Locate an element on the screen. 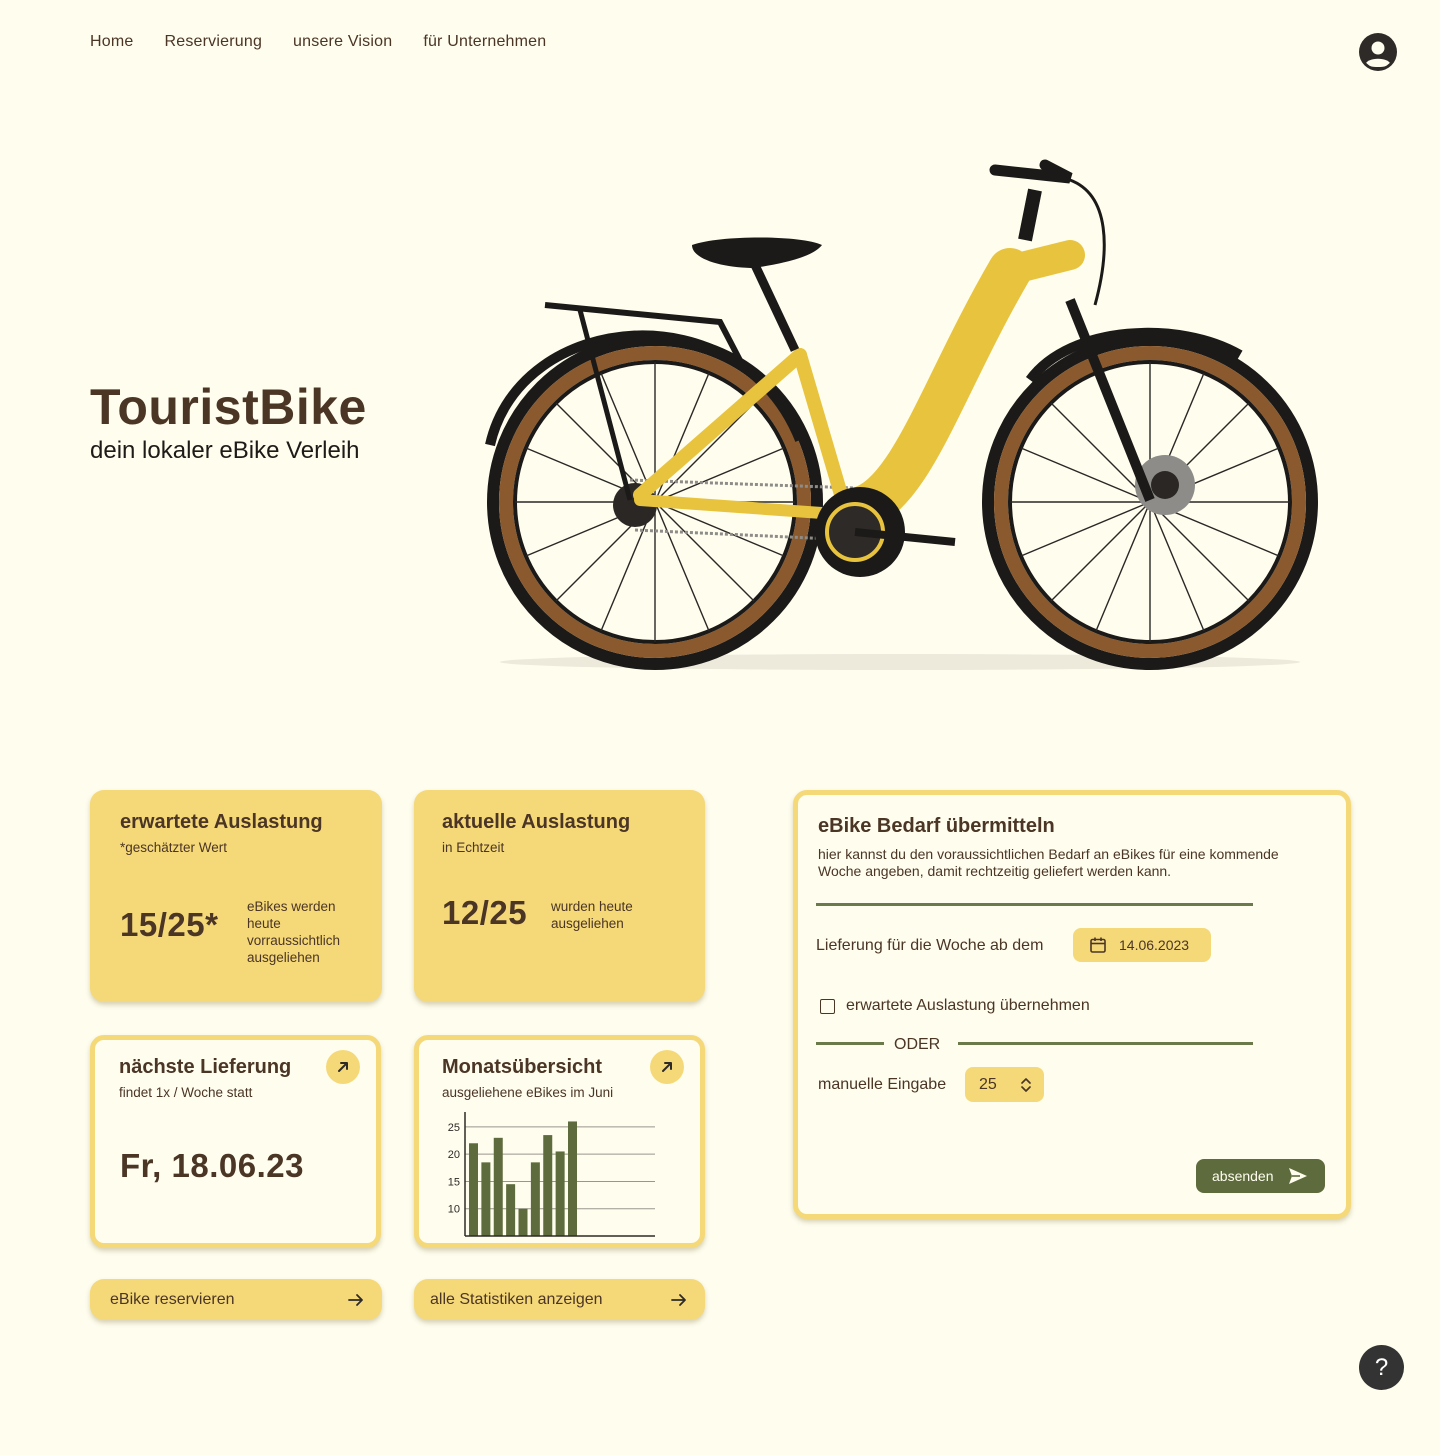  help-label: ? is located at coordinates (1381, 1367).